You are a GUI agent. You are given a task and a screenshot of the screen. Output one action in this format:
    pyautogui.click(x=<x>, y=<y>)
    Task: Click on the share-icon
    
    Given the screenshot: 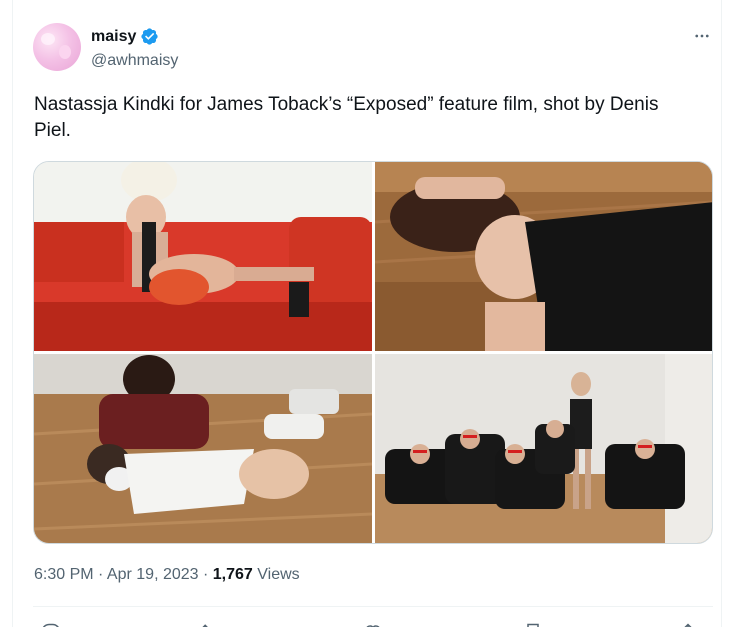 What is the action you would take?
    pyautogui.click(x=688, y=624)
    